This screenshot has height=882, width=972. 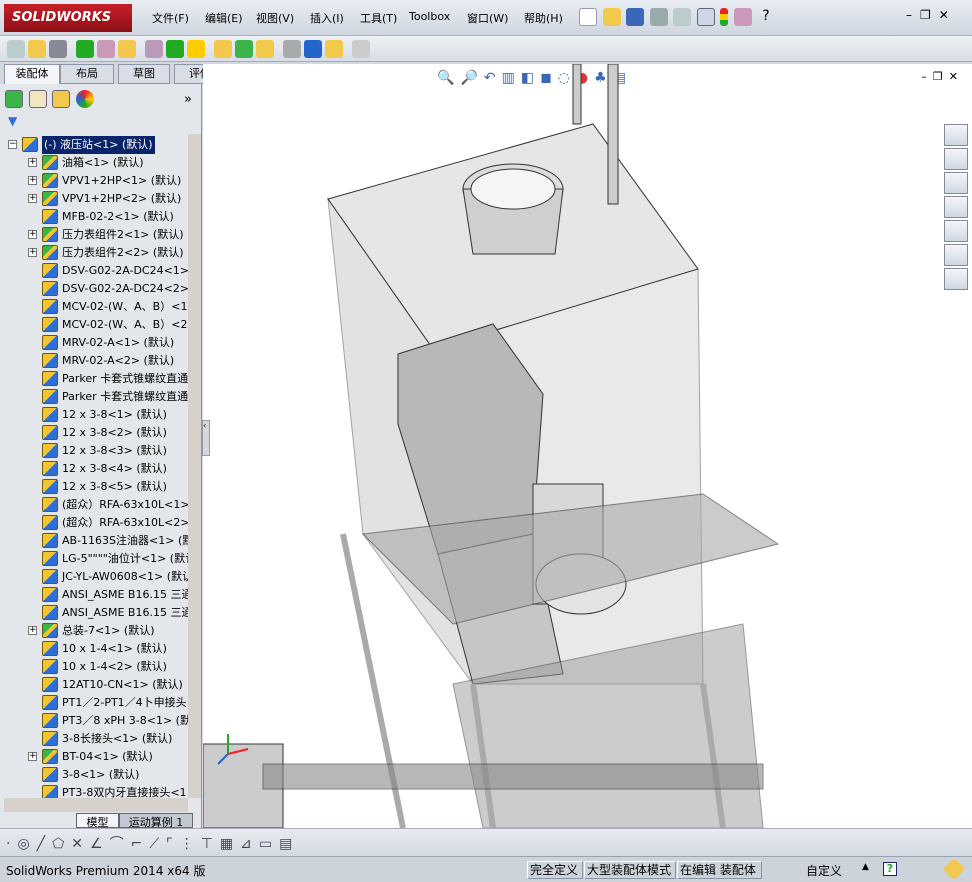 I want to click on tree-item: + 总装-7<1> (默认), so click(x=96, y=631).